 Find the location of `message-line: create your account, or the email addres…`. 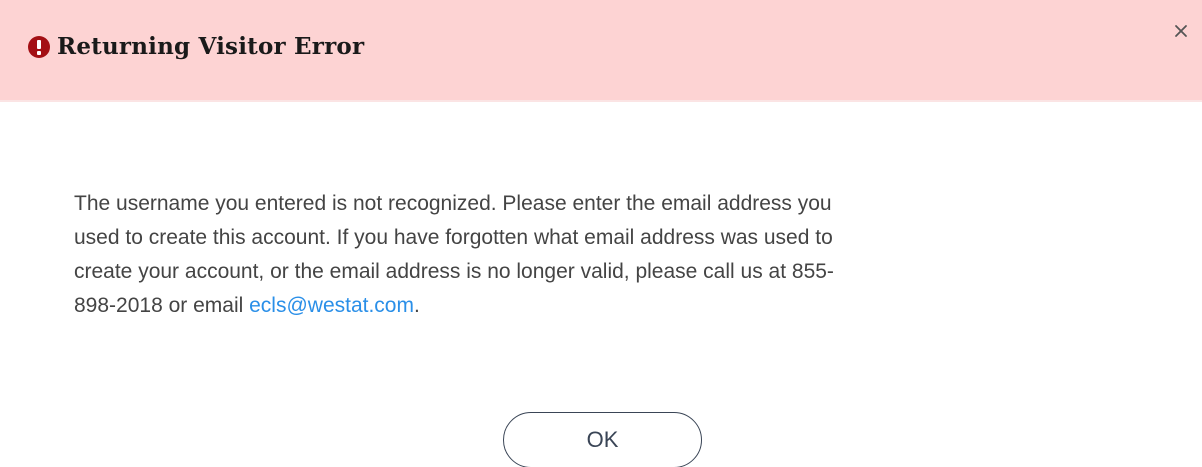

message-line: create your account, or the email addres… is located at coordinates (454, 271).